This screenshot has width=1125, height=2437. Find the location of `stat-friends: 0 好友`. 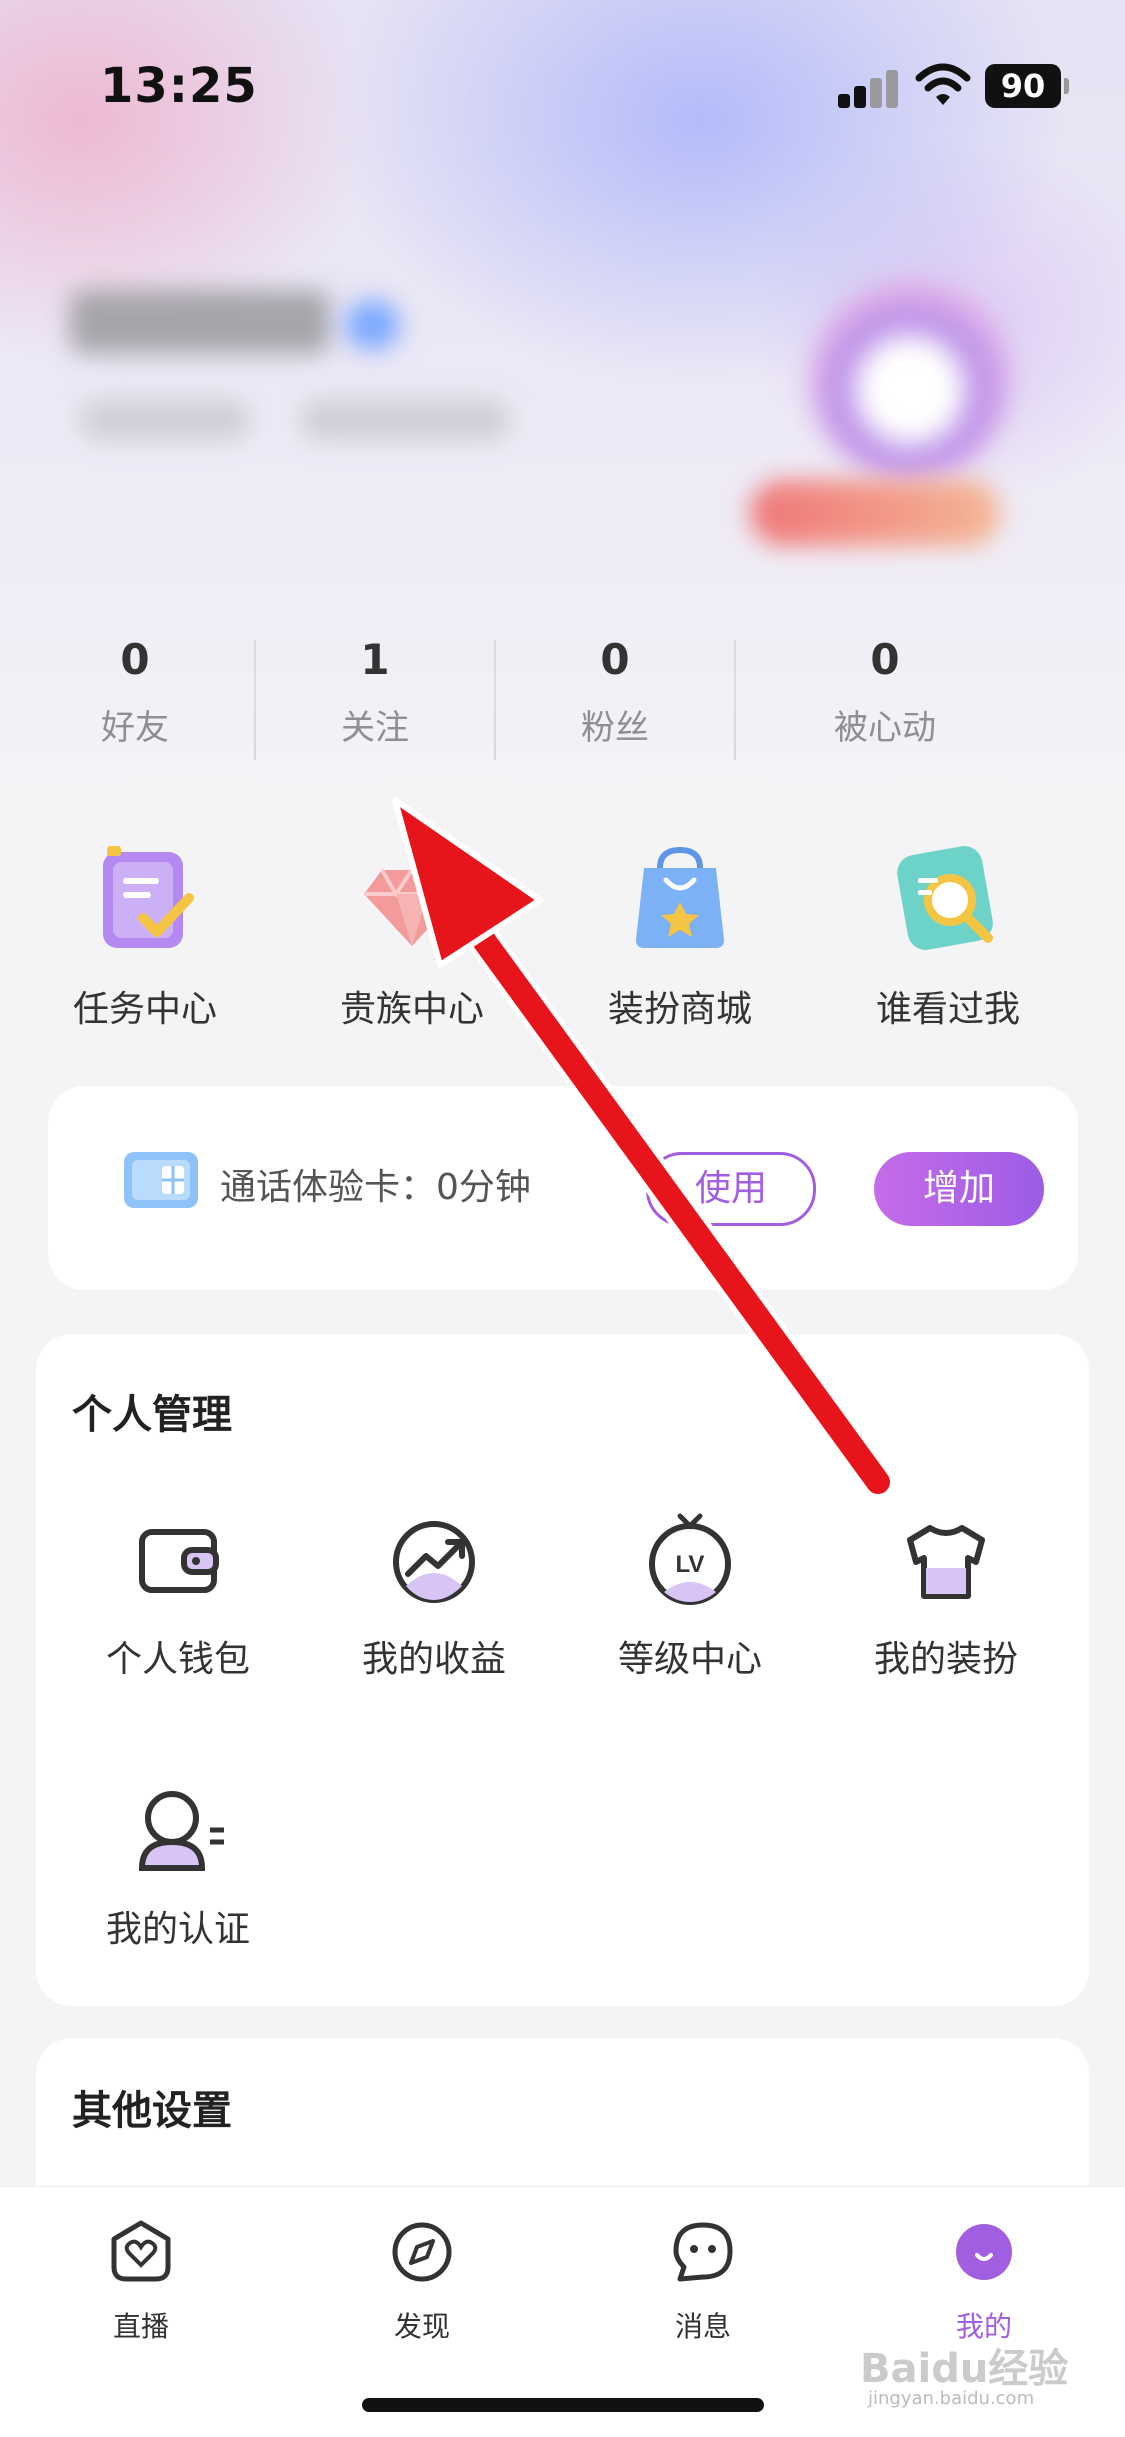

stat-friends: 0 好友 is located at coordinates (135, 689).